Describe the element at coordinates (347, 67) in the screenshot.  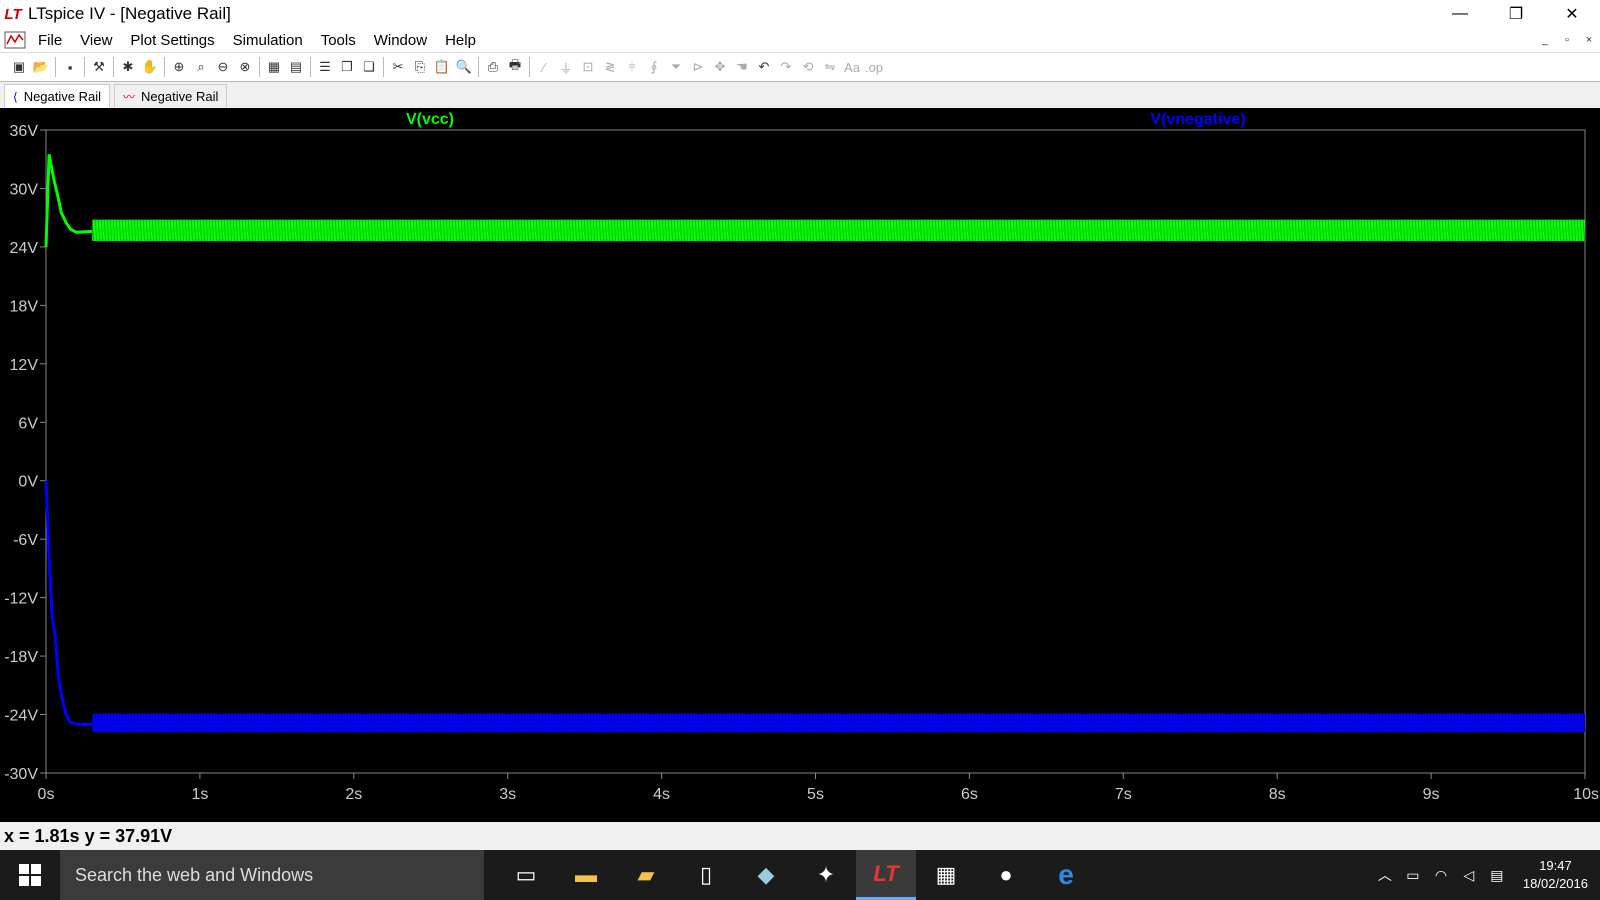
I see `cascade-icon: ❒` at that location.